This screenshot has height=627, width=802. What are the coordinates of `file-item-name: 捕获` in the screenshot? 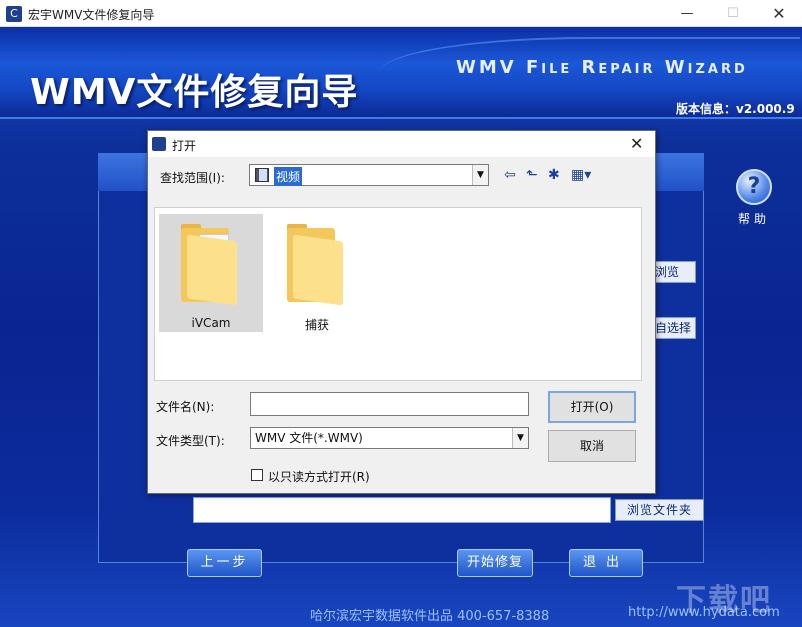 It's located at (316, 325).